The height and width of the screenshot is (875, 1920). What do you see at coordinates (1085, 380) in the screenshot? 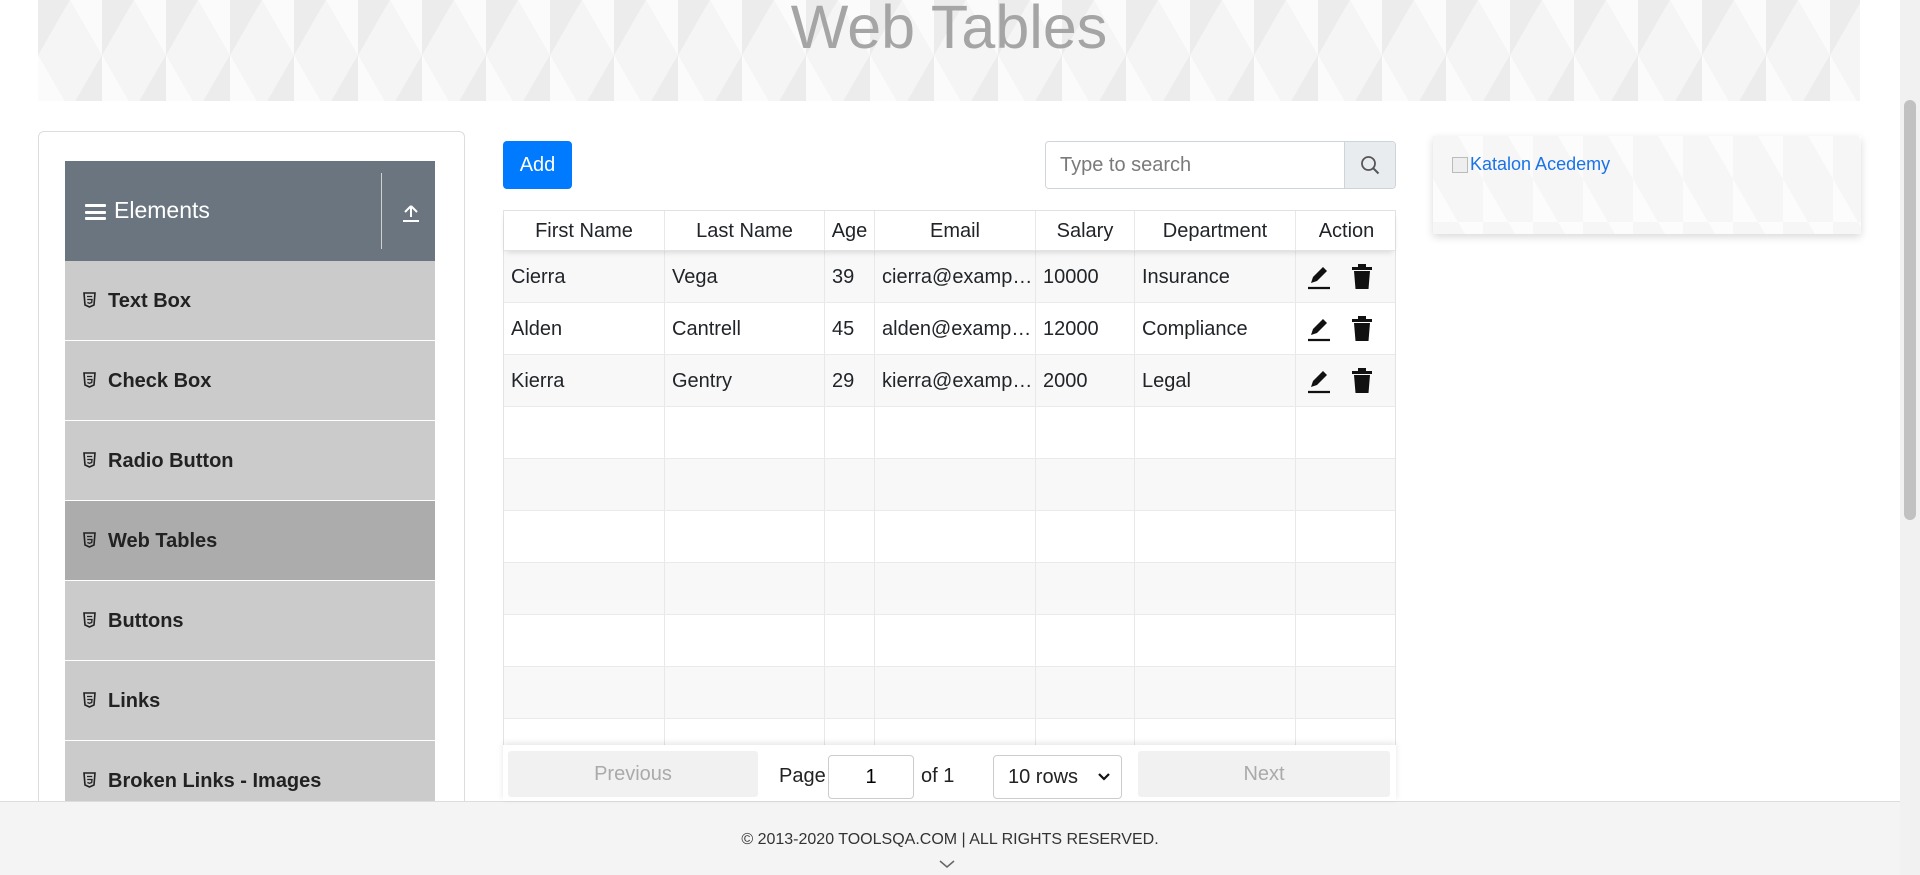
I see `table-cell: 2000` at bounding box center [1085, 380].